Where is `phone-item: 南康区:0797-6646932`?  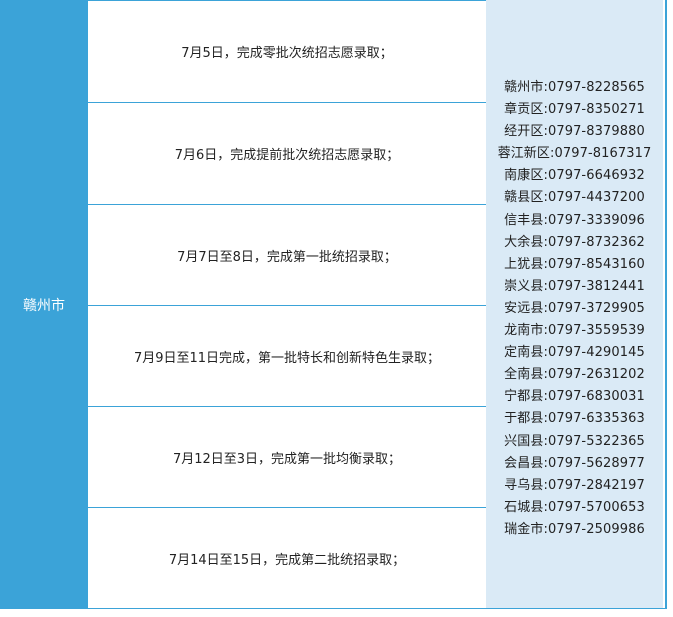 phone-item: 南康区:0797-6646932 is located at coordinates (574, 176).